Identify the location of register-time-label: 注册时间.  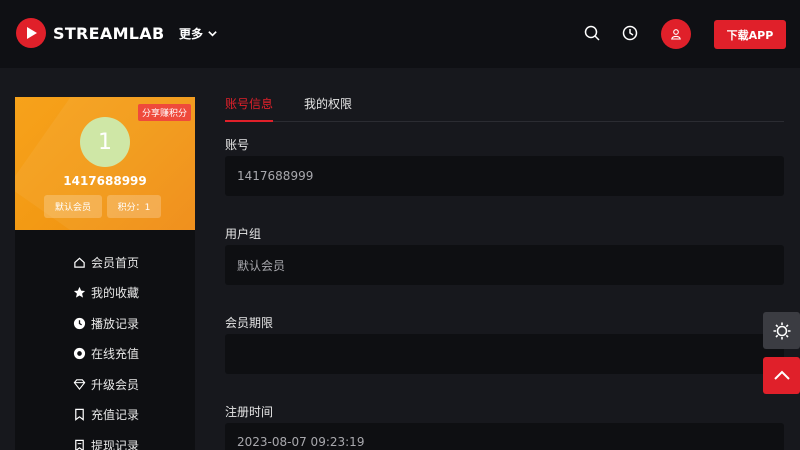
(249, 412).